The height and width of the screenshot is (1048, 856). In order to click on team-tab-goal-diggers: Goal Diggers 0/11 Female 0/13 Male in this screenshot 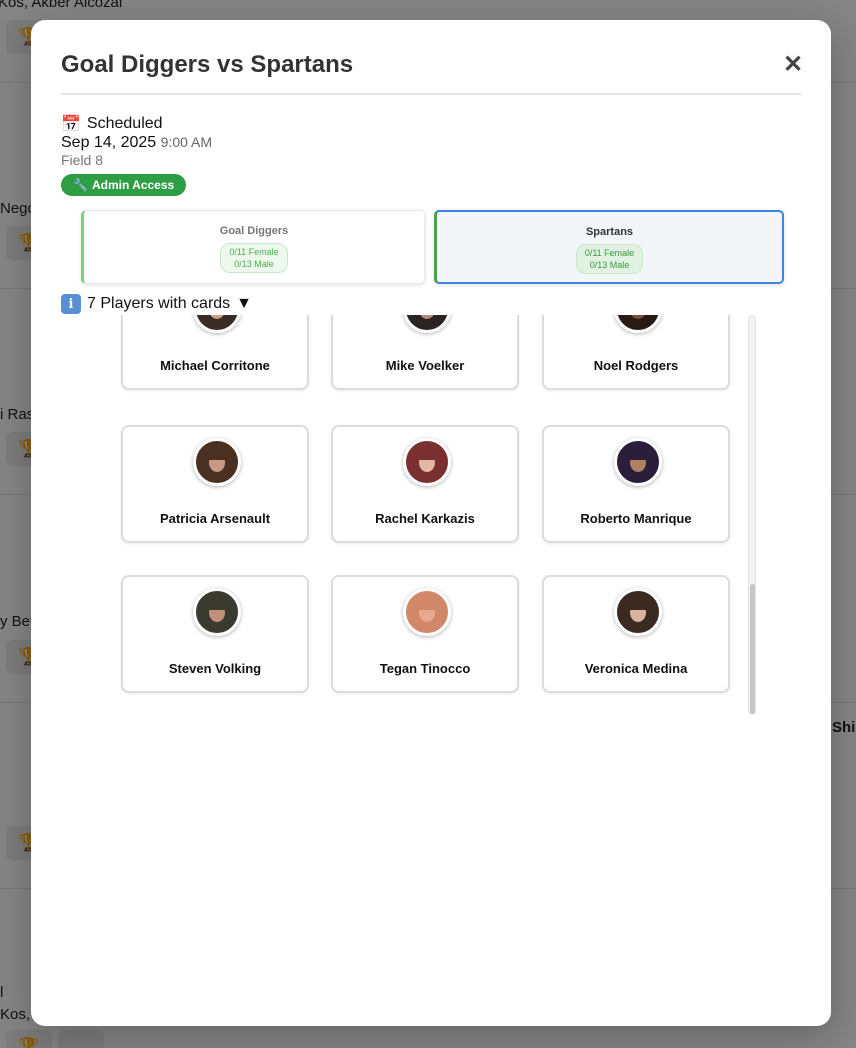, I will do `click(253, 247)`.